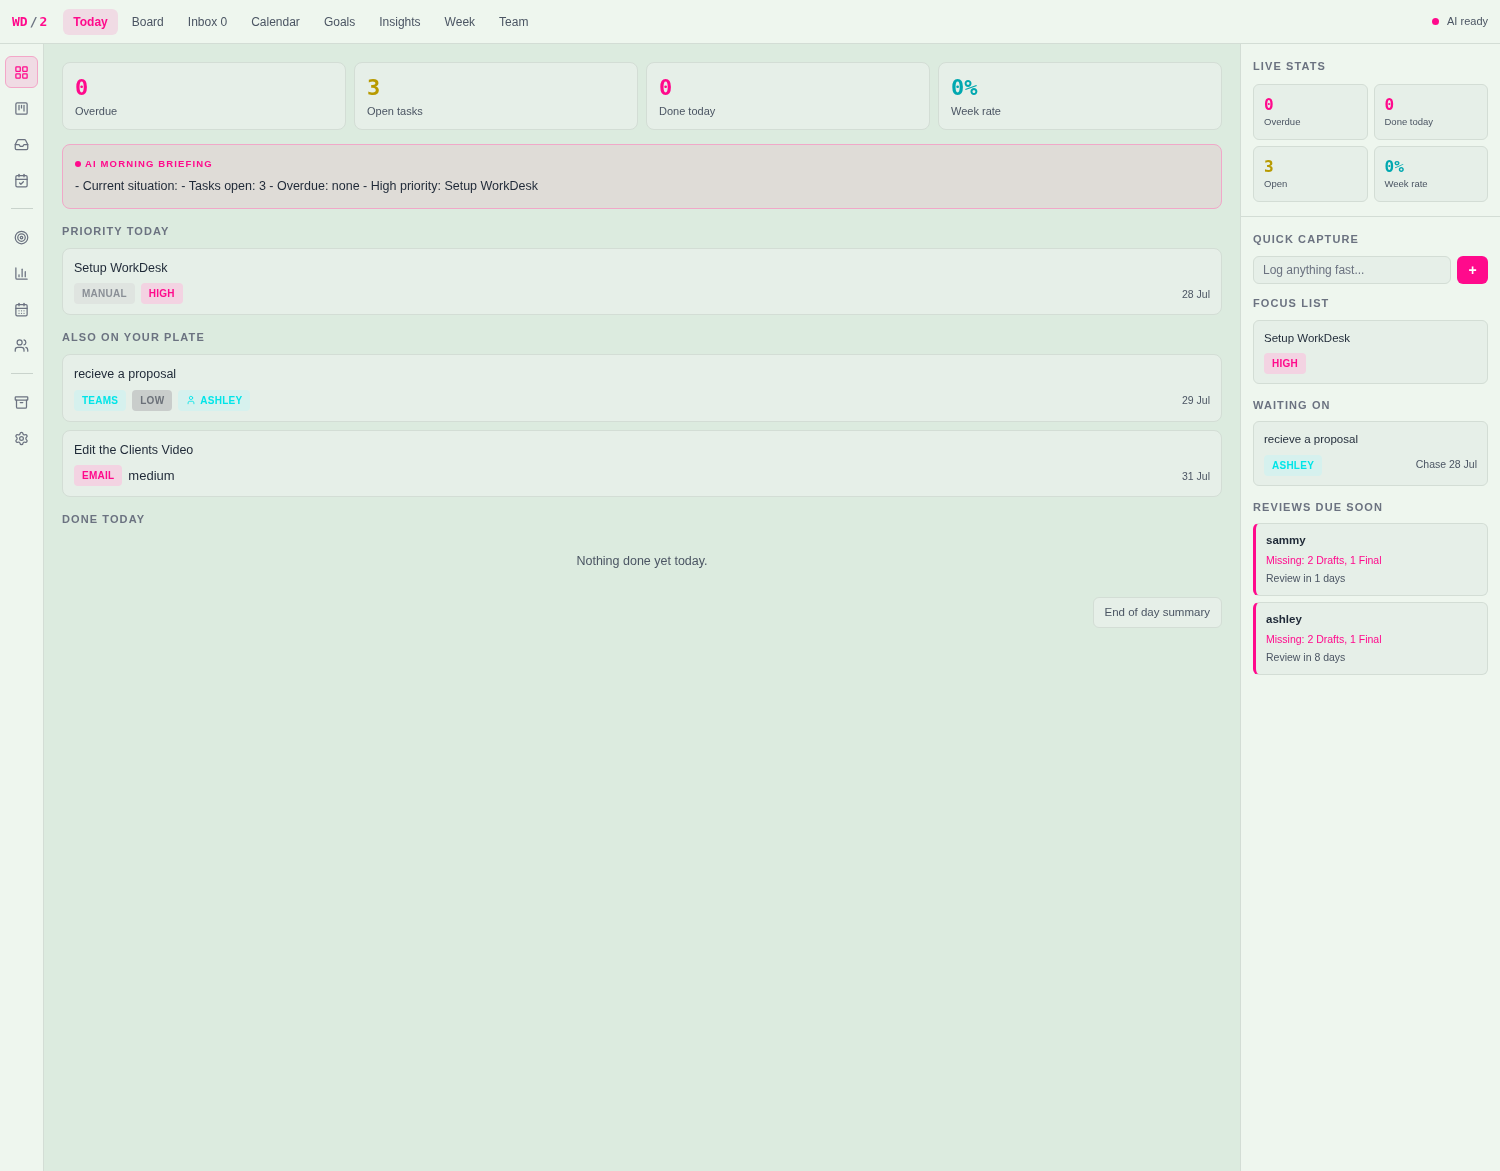  What do you see at coordinates (21, 108) in the screenshot?
I see `kanban-icon` at bounding box center [21, 108].